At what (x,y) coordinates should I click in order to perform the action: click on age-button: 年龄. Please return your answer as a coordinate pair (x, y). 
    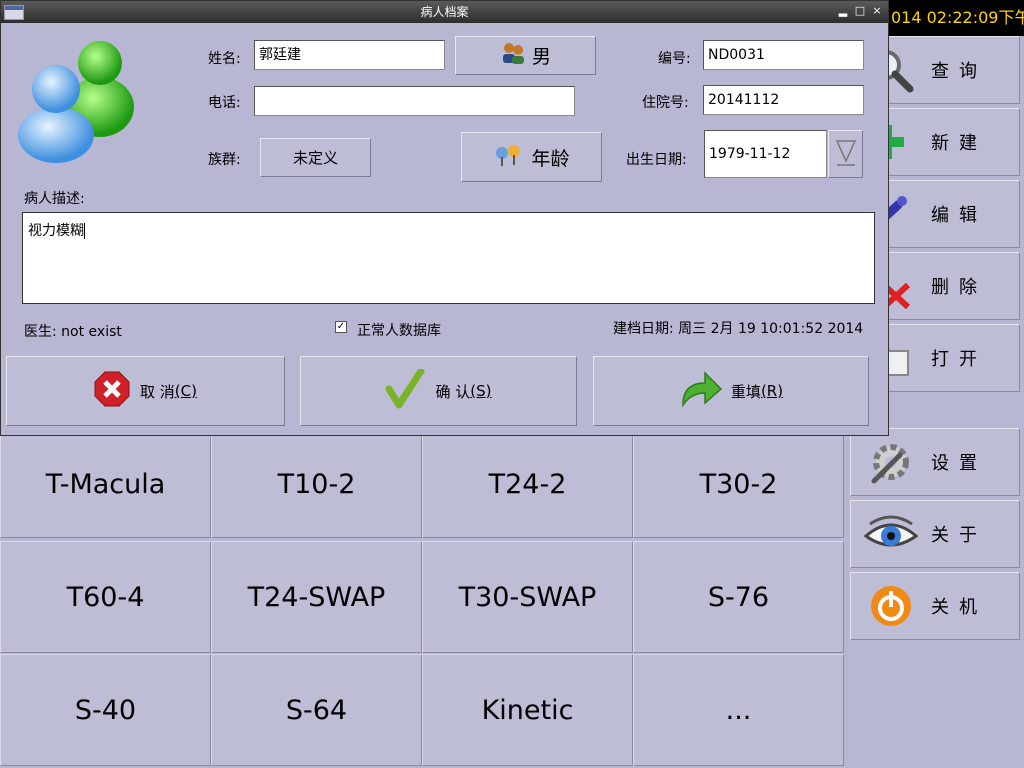
    Looking at the image, I should click on (531, 157).